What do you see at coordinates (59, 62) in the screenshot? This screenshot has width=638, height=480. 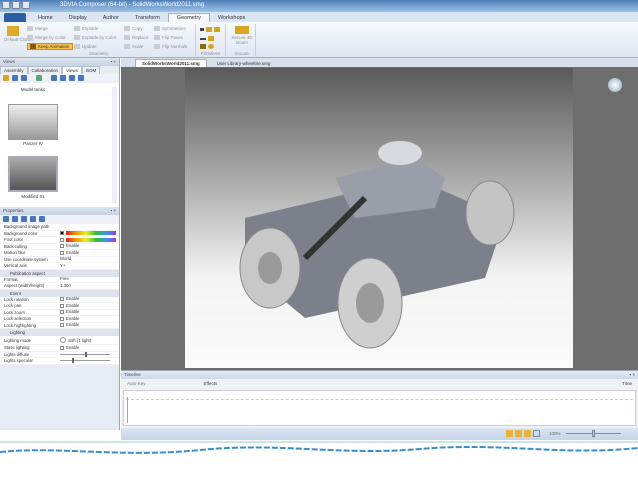 I see `views-panel-header: Views ▪ ×` at bounding box center [59, 62].